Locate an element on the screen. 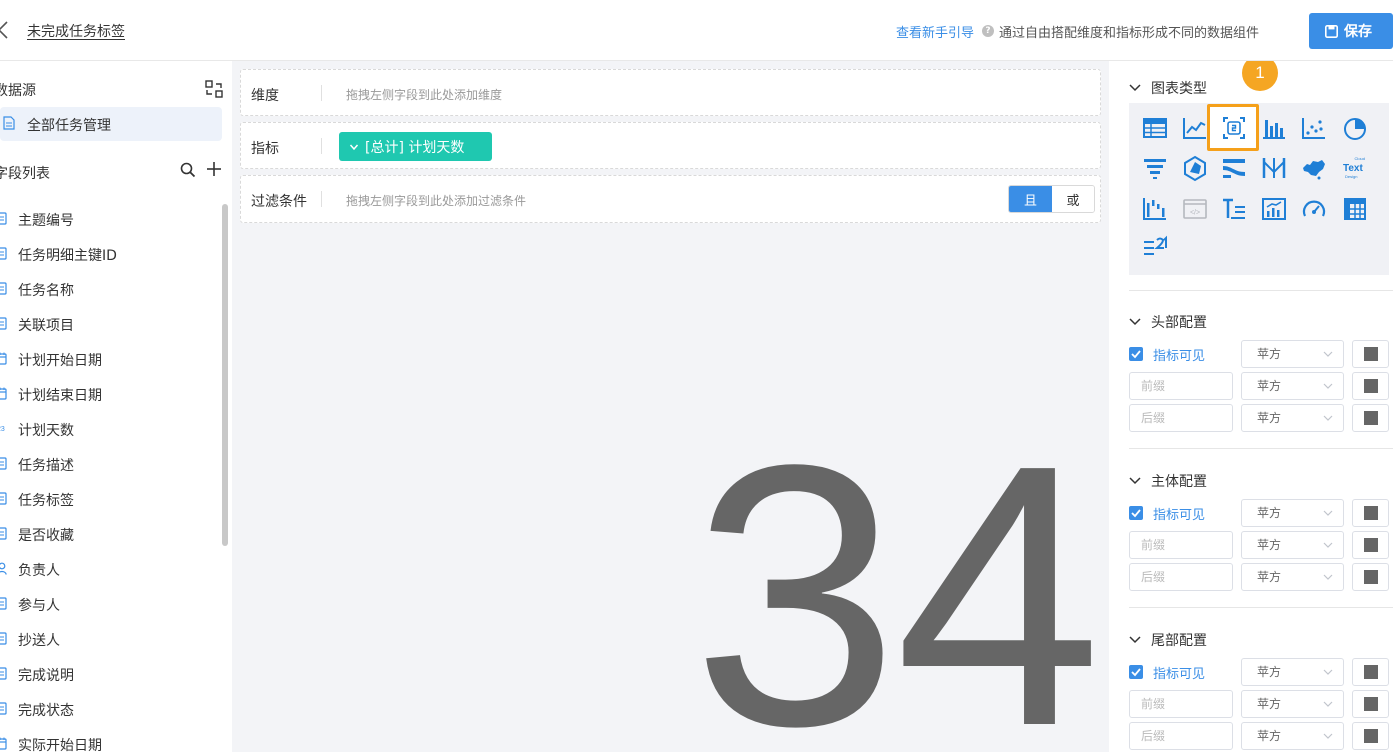 This screenshot has height=752, width=1393. map-chart-icon is located at coordinates (1314, 168).